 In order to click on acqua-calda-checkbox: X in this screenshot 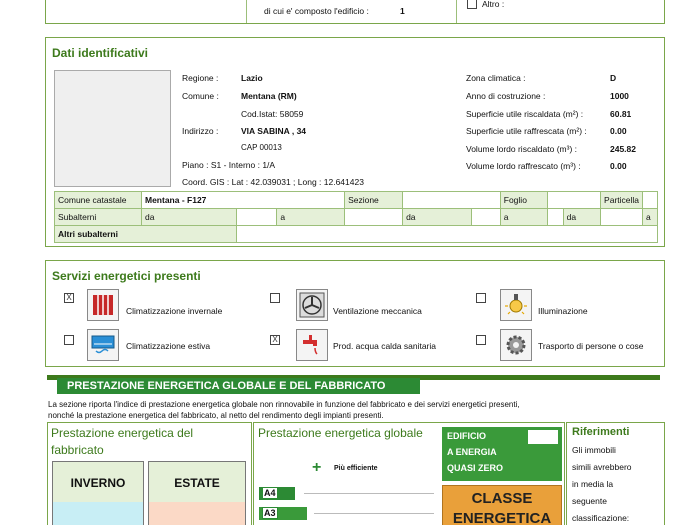, I will do `click(275, 340)`.